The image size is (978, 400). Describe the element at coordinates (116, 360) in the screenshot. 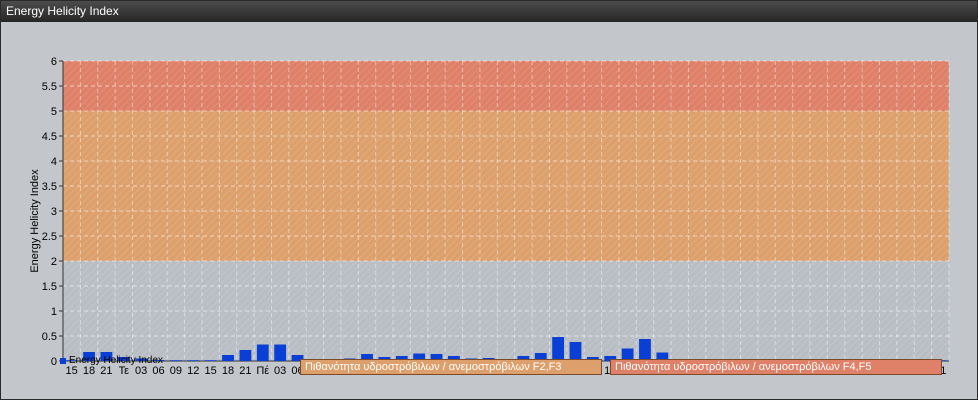

I see `legend-label: Energy Helicity Index` at that location.